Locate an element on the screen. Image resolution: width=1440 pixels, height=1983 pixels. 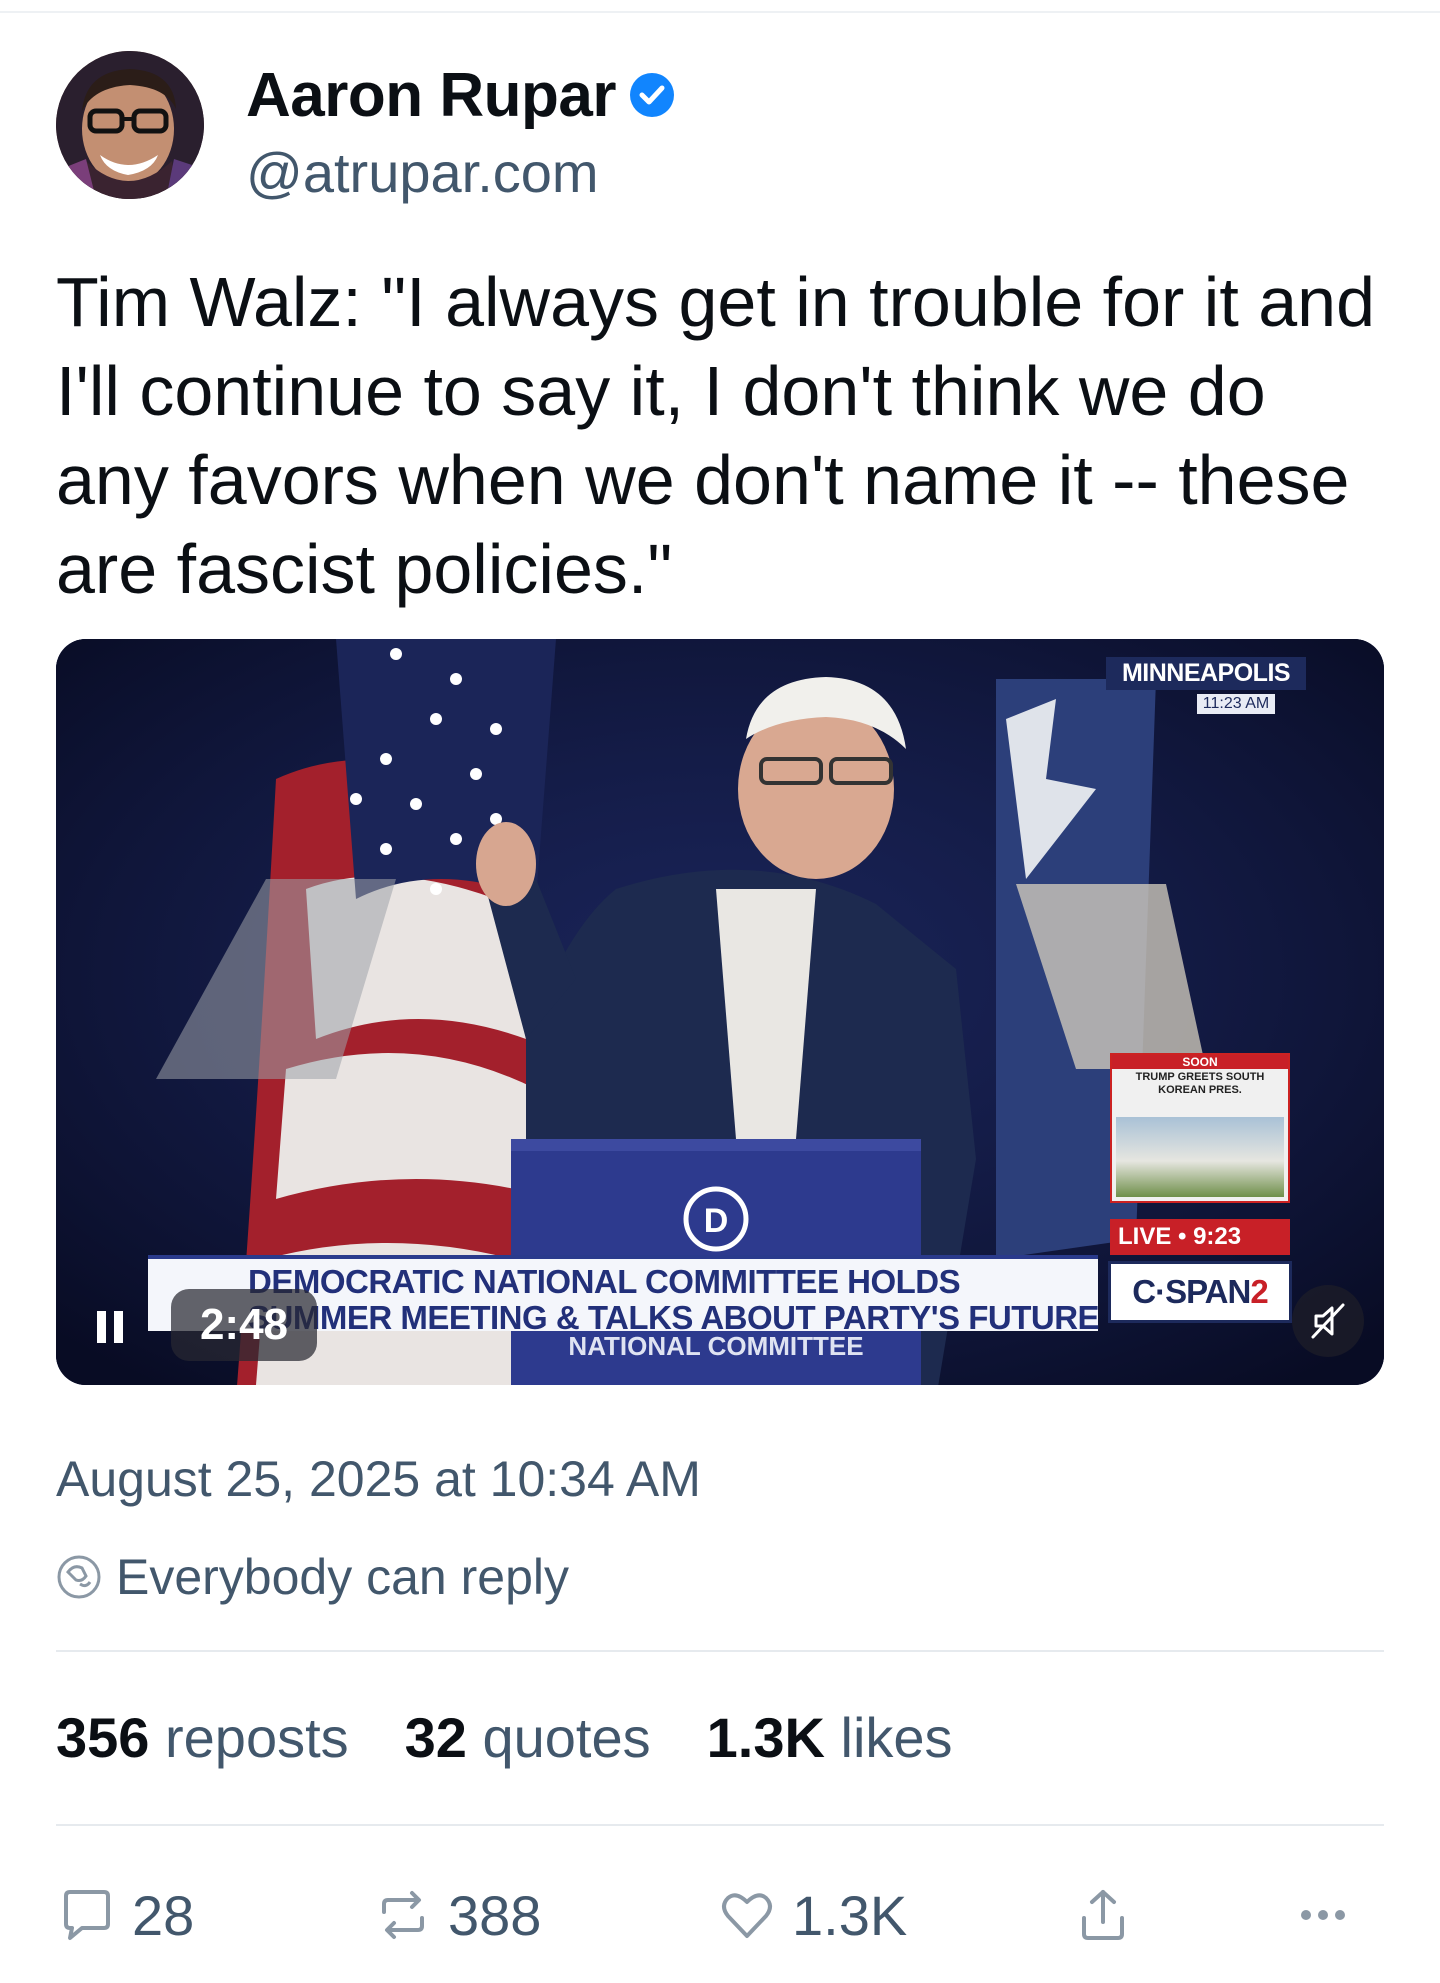
location-badge: MINNEAPOLIS 11:23 AM is located at coordinates (1206, 685).